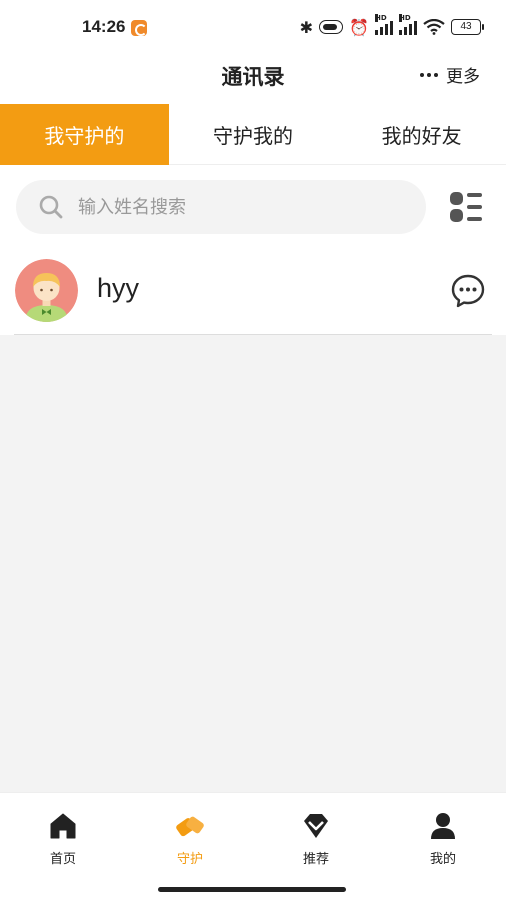  Describe the element at coordinates (331, 27) in the screenshot. I see `vibrate-icon` at that location.